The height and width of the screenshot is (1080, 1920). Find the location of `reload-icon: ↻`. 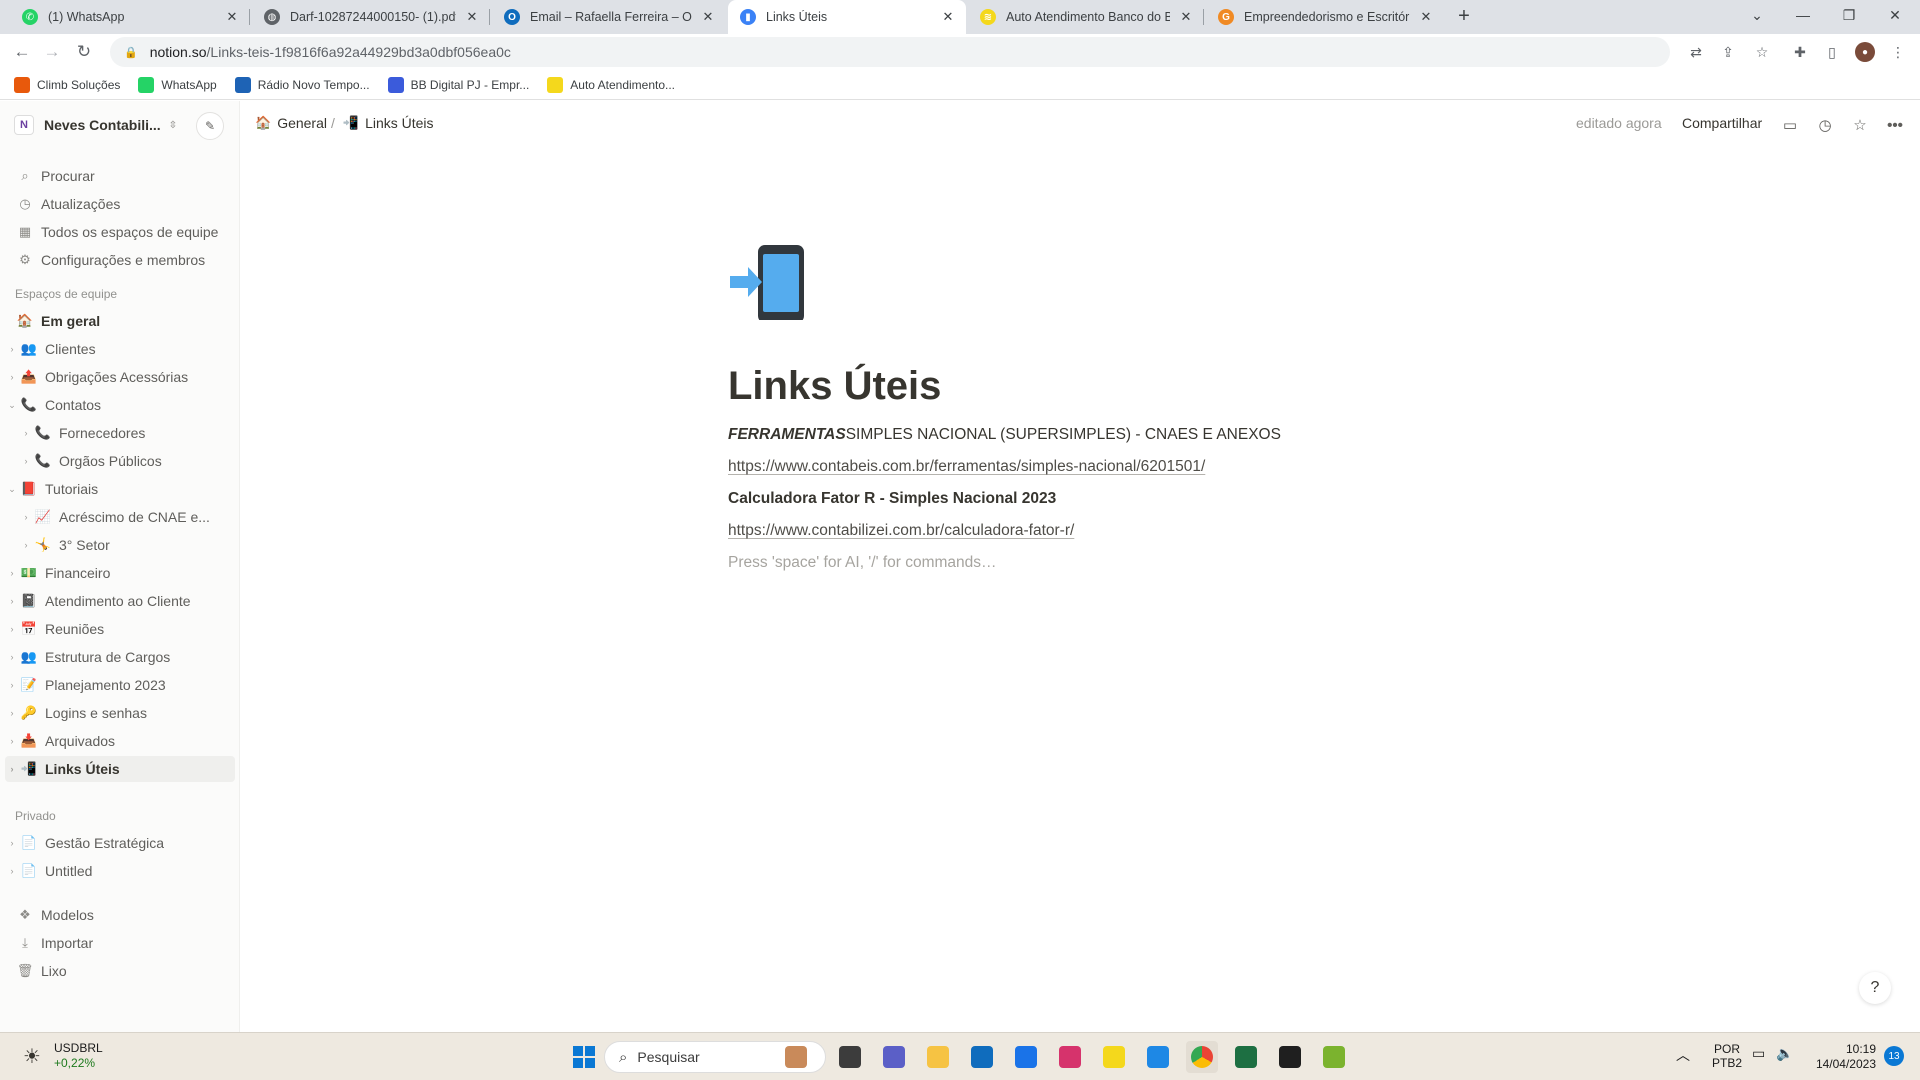

reload-icon: ↻ is located at coordinates (84, 52).